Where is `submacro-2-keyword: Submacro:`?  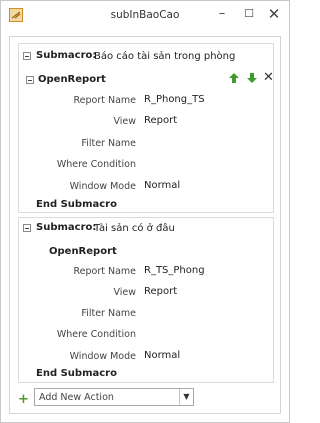
submacro-2-keyword: Submacro: is located at coordinates (66, 227).